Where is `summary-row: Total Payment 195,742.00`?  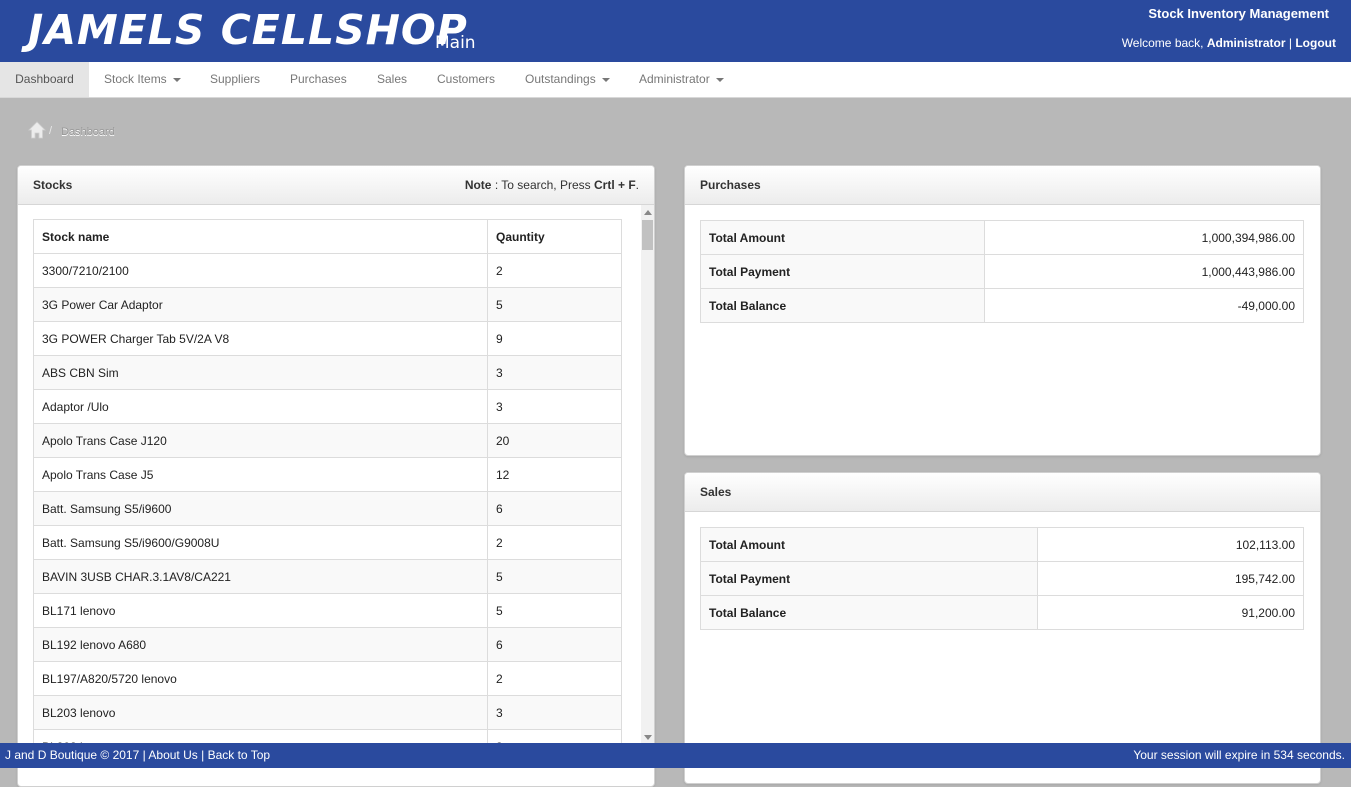
summary-row: Total Payment 195,742.00 is located at coordinates (1002, 578).